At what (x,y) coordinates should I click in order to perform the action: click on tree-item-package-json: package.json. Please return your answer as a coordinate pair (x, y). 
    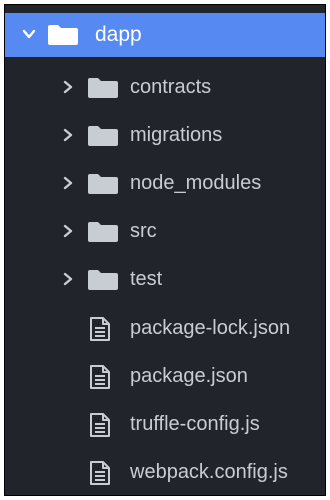
    Looking at the image, I should click on (165, 376).